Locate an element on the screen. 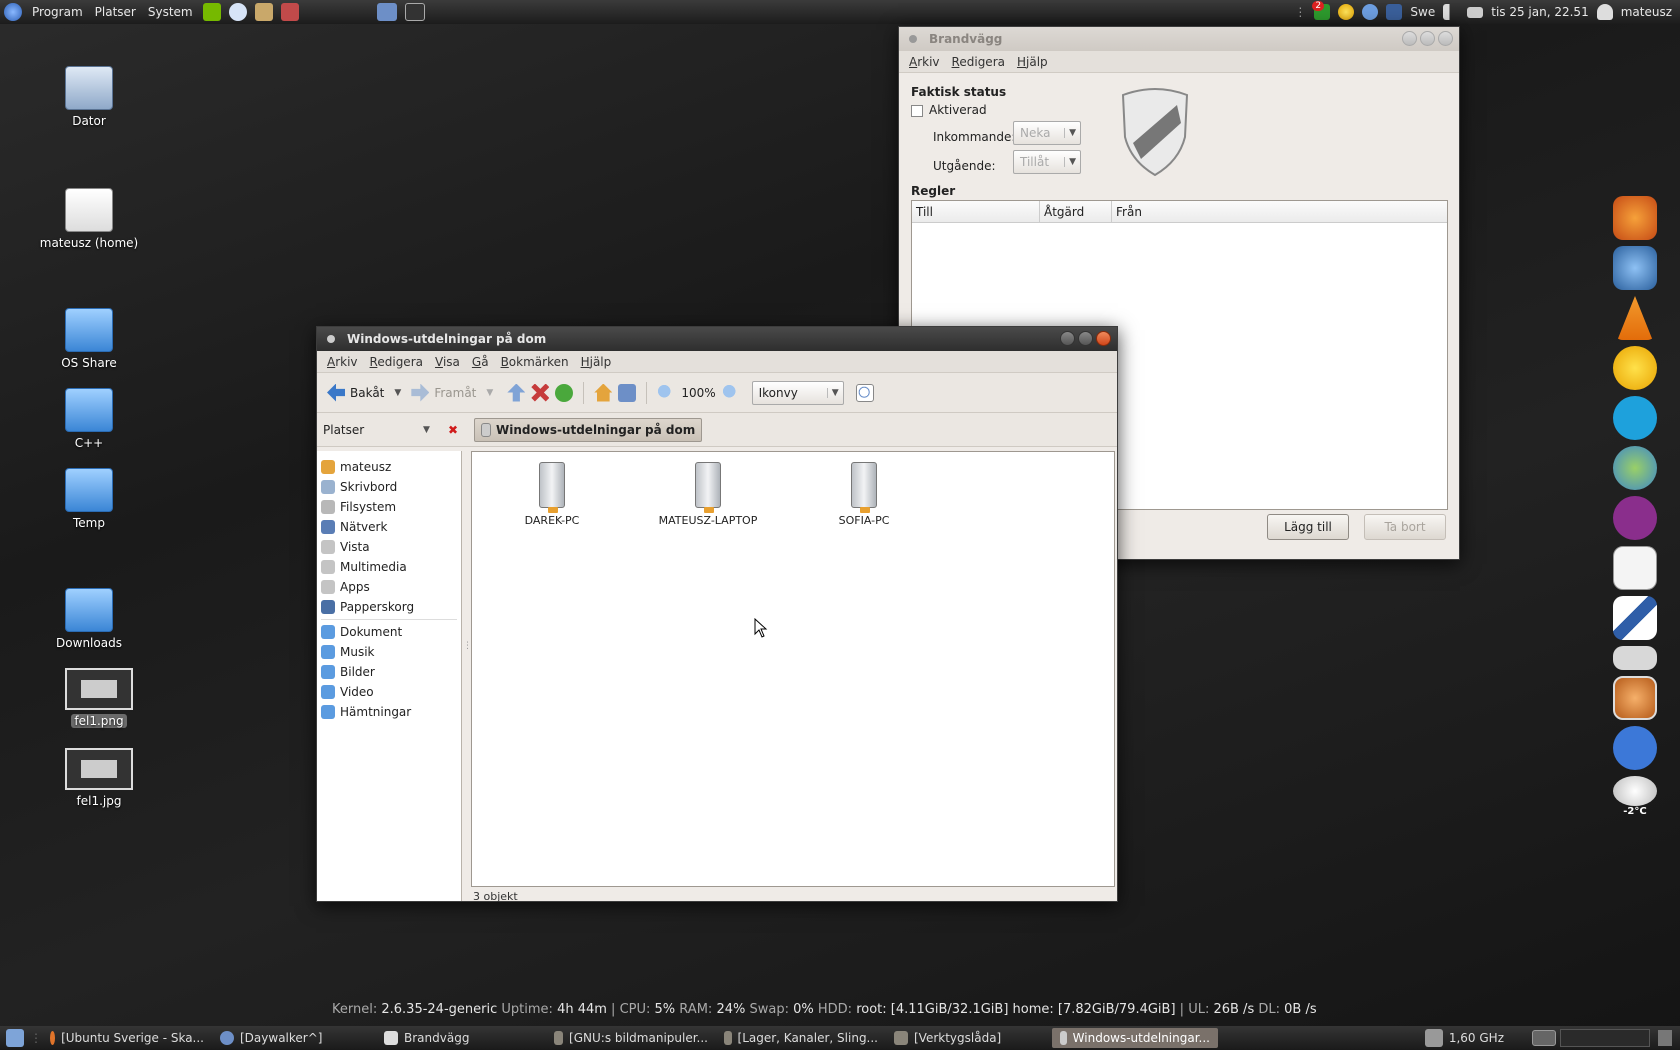  outgoing-select: Tillåt ▼ is located at coordinates (1047, 162).